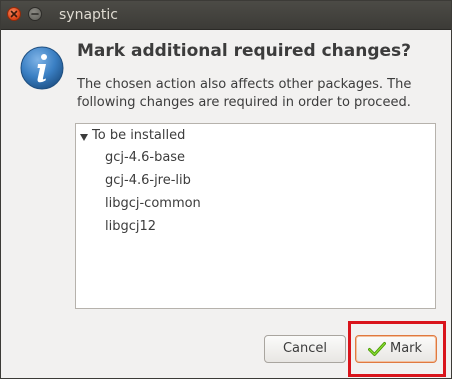 This screenshot has width=452, height=379. I want to click on cancel-button: Cancel, so click(305, 349).